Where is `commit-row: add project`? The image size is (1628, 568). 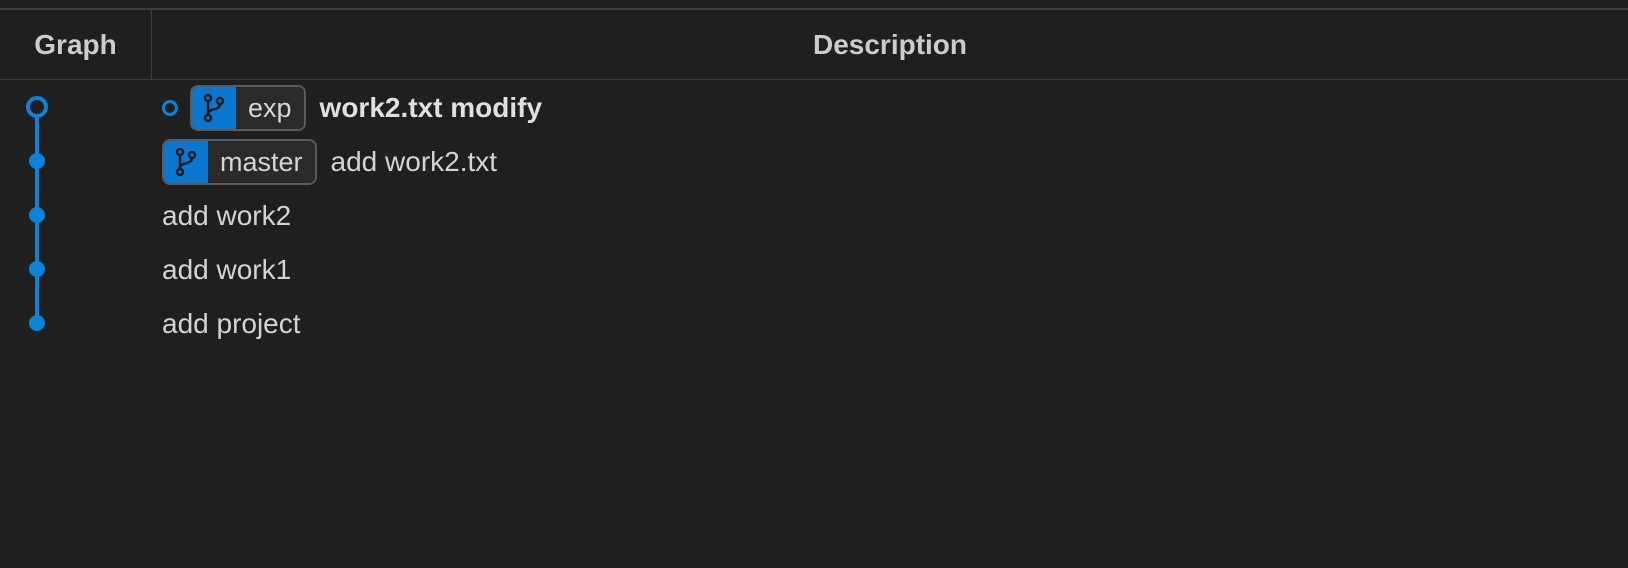 commit-row: add project is located at coordinates (231, 324).